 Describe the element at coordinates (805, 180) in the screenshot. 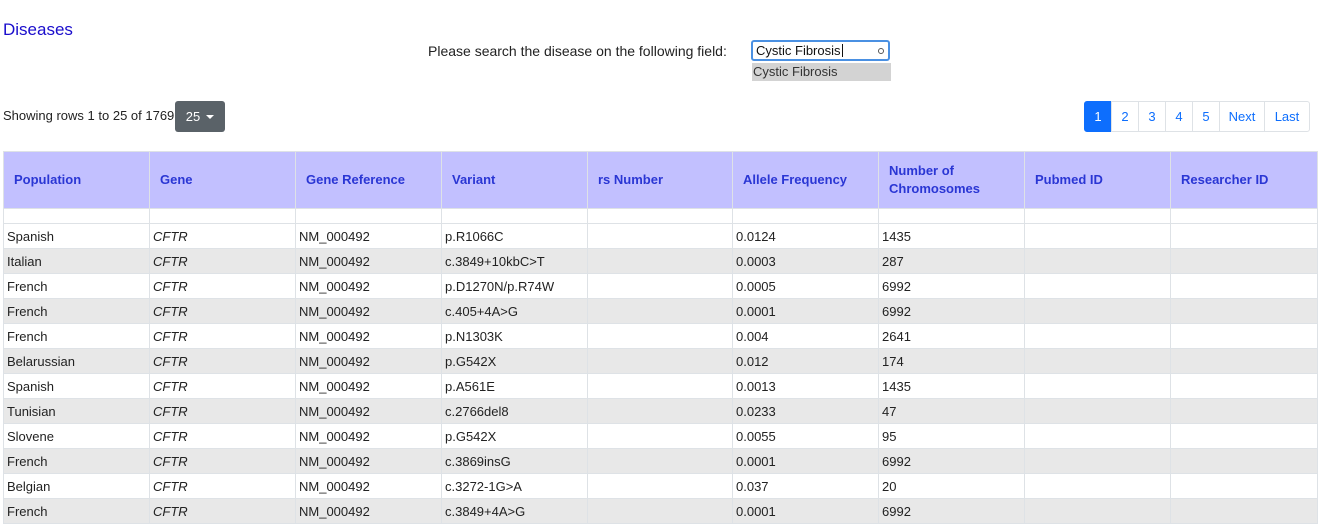

I see `column-header-allele-frequency: Allele Frequency` at that location.